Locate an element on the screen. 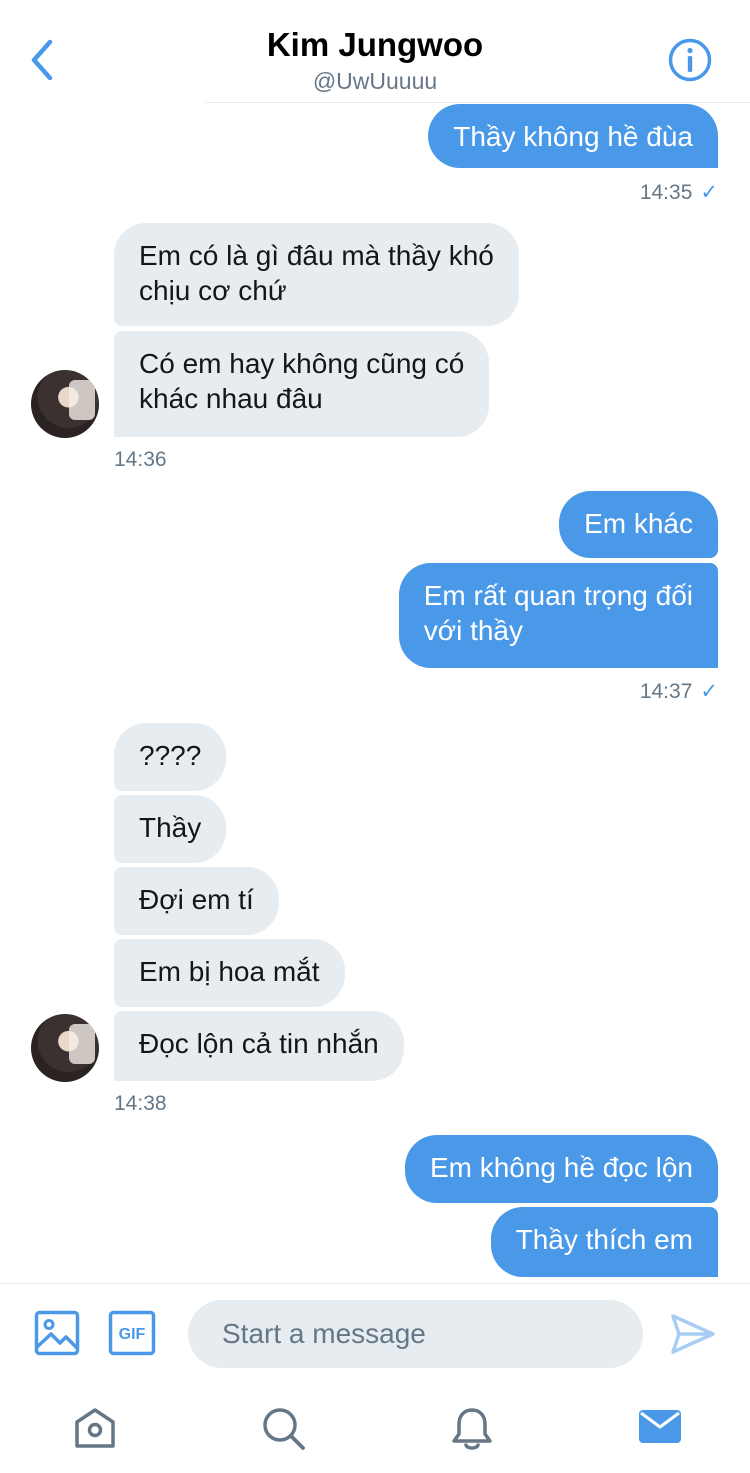 The width and height of the screenshot is (750, 1473). svg-text: GIF is located at coordinates (132, 1334).